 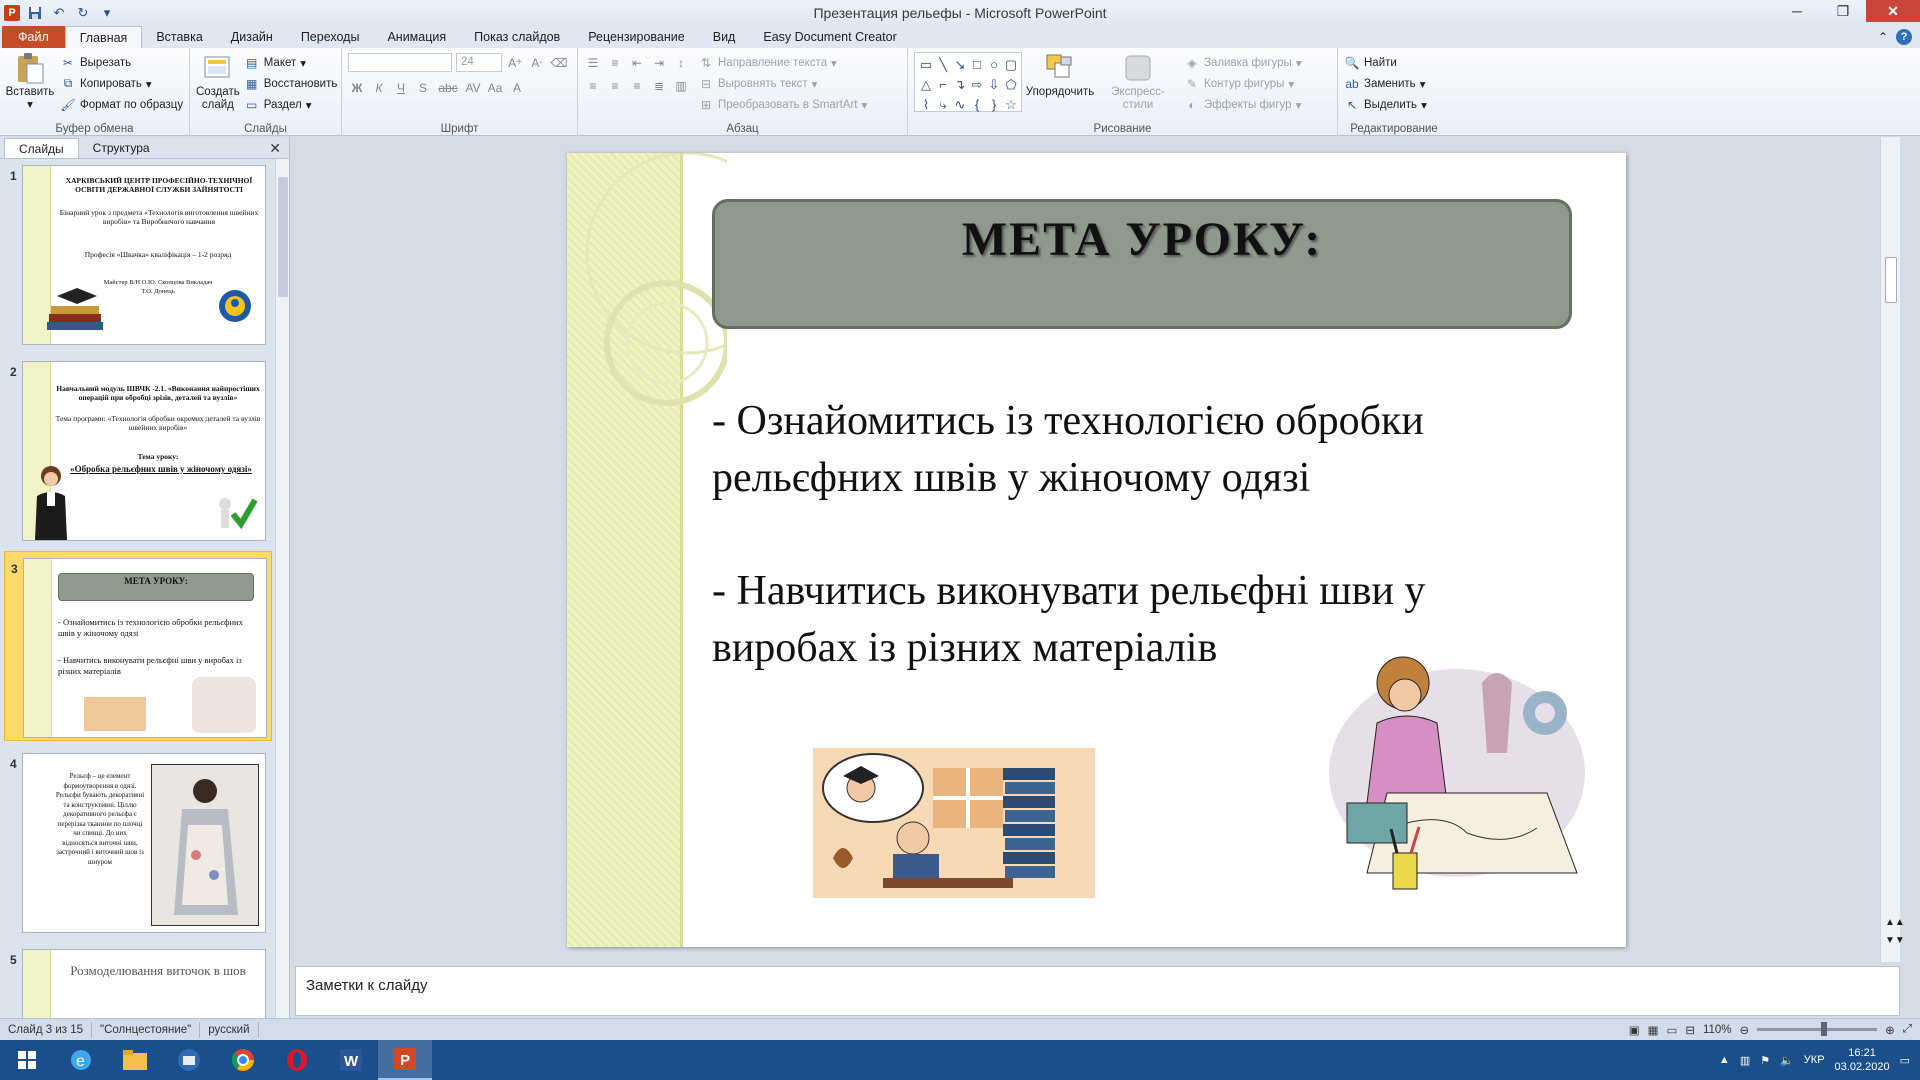 What do you see at coordinates (1634, 1030) in the screenshot?
I see `normal-view-icon: ▣` at bounding box center [1634, 1030].